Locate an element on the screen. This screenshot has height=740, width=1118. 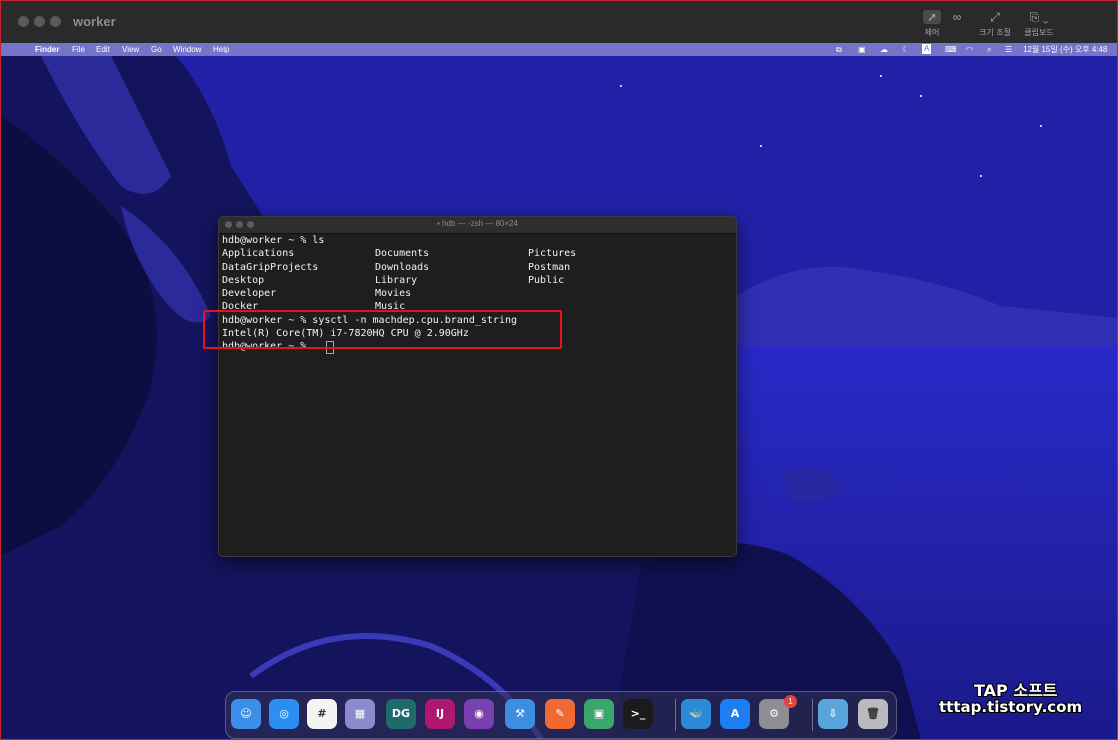
github-icon: ◉ is located at coordinates (479, 714).